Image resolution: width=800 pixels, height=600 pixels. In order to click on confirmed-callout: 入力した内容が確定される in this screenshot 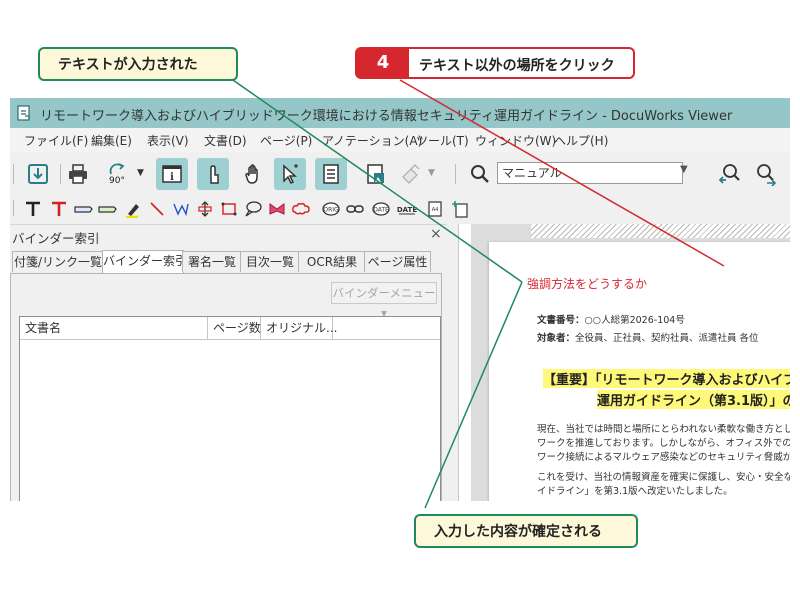, I will do `click(526, 531)`.